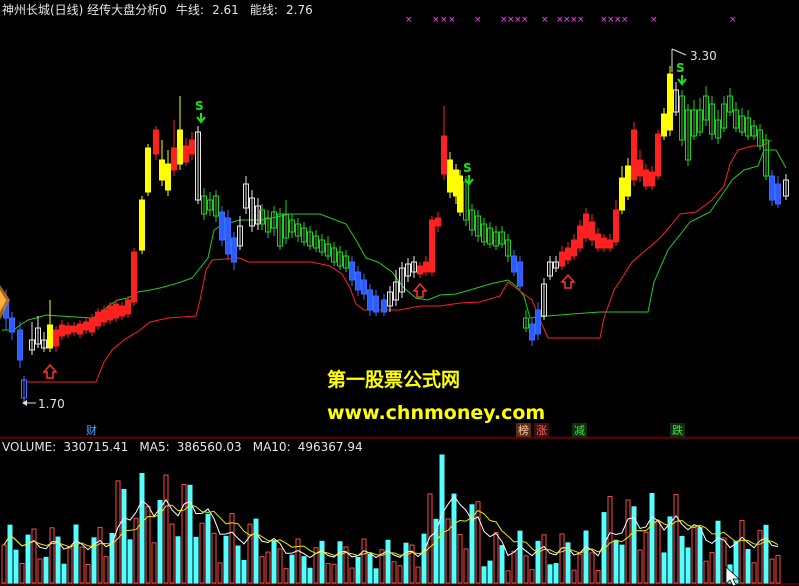 The height and width of the screenshot is (586, 799). Describe the element at coordinates (95, 447) in the screenshot. I see `volume-value: 330715.41` at that location.